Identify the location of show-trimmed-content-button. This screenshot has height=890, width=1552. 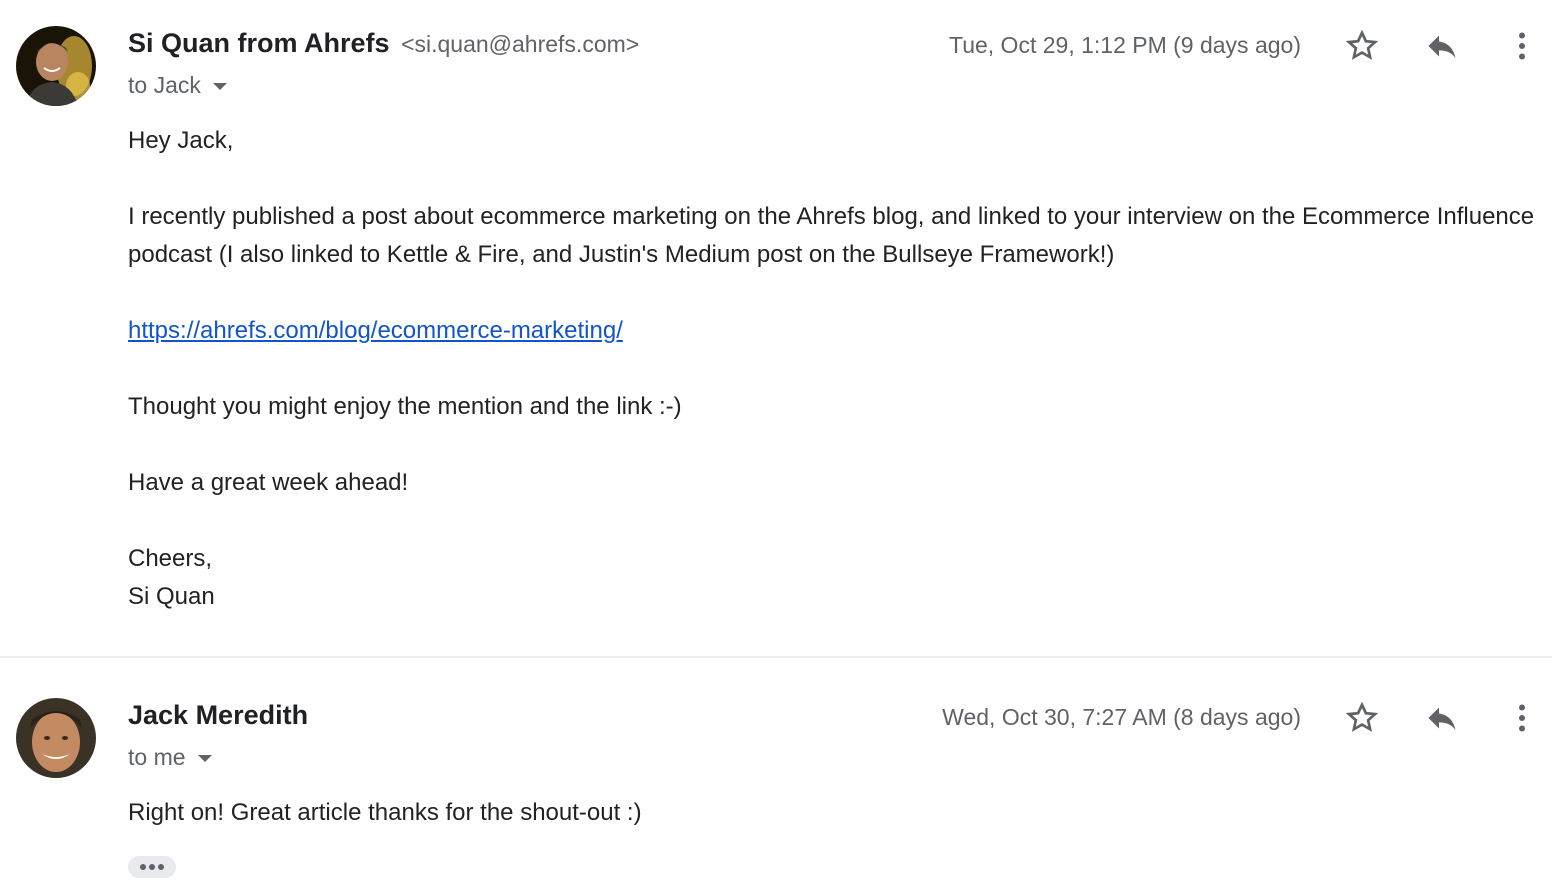
(152, 867).